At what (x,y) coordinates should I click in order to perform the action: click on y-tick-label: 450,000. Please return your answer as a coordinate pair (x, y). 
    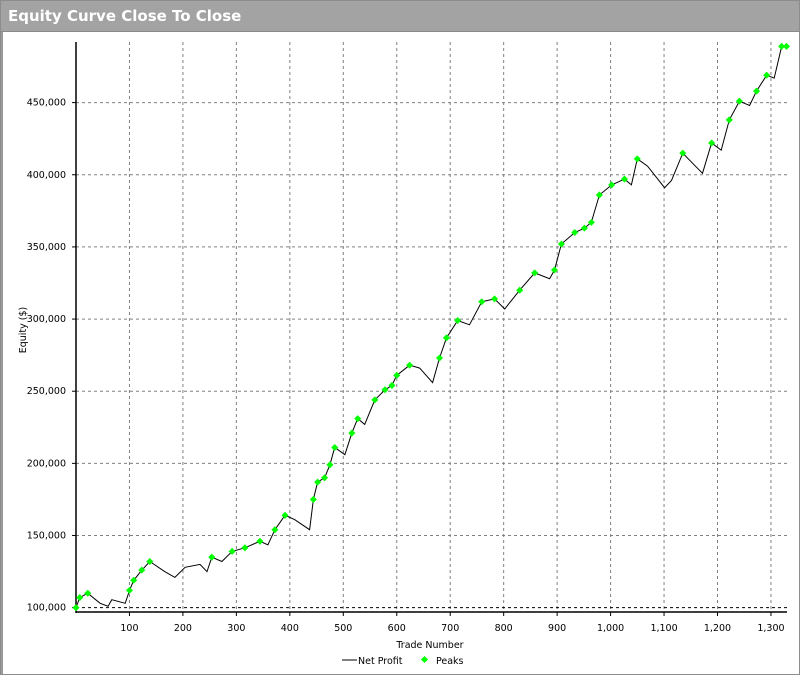
    Looking at the image, I should click on (46, 103).